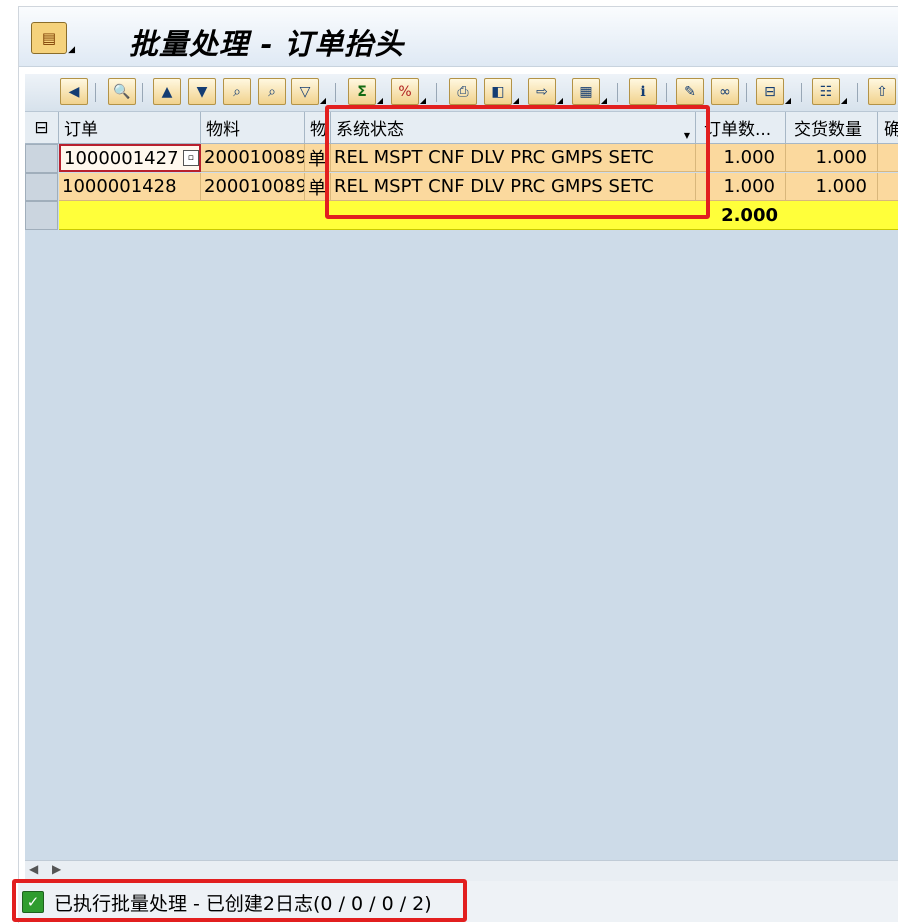 The height and width of the screenshot is (923, 898). I want to click on select-all-icon: ⊟, so click(42, 128).